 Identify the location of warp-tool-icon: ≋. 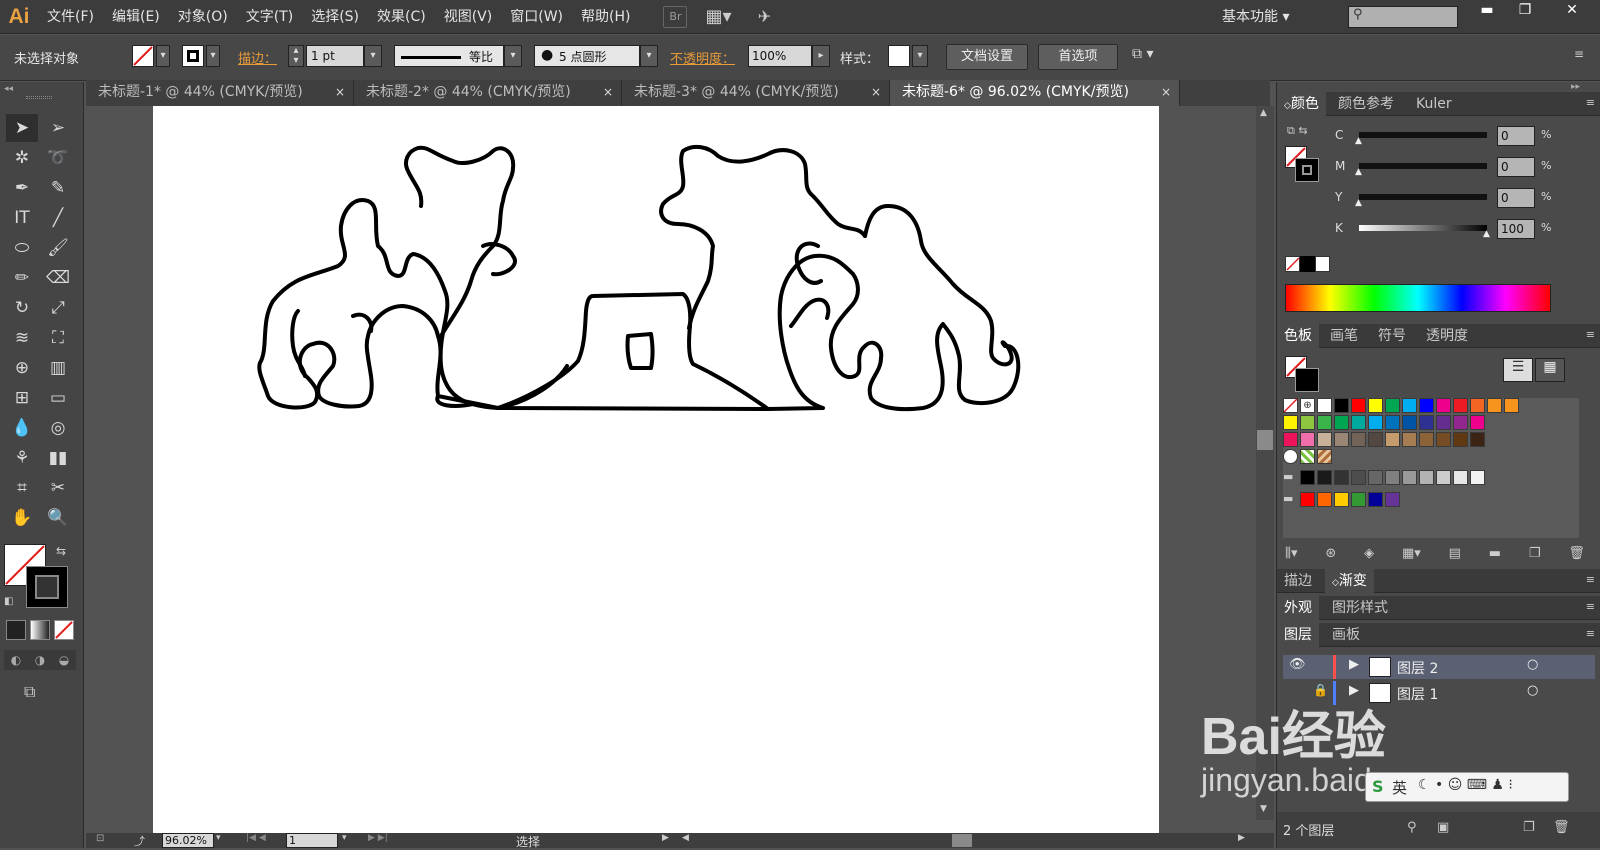
(22, 338).